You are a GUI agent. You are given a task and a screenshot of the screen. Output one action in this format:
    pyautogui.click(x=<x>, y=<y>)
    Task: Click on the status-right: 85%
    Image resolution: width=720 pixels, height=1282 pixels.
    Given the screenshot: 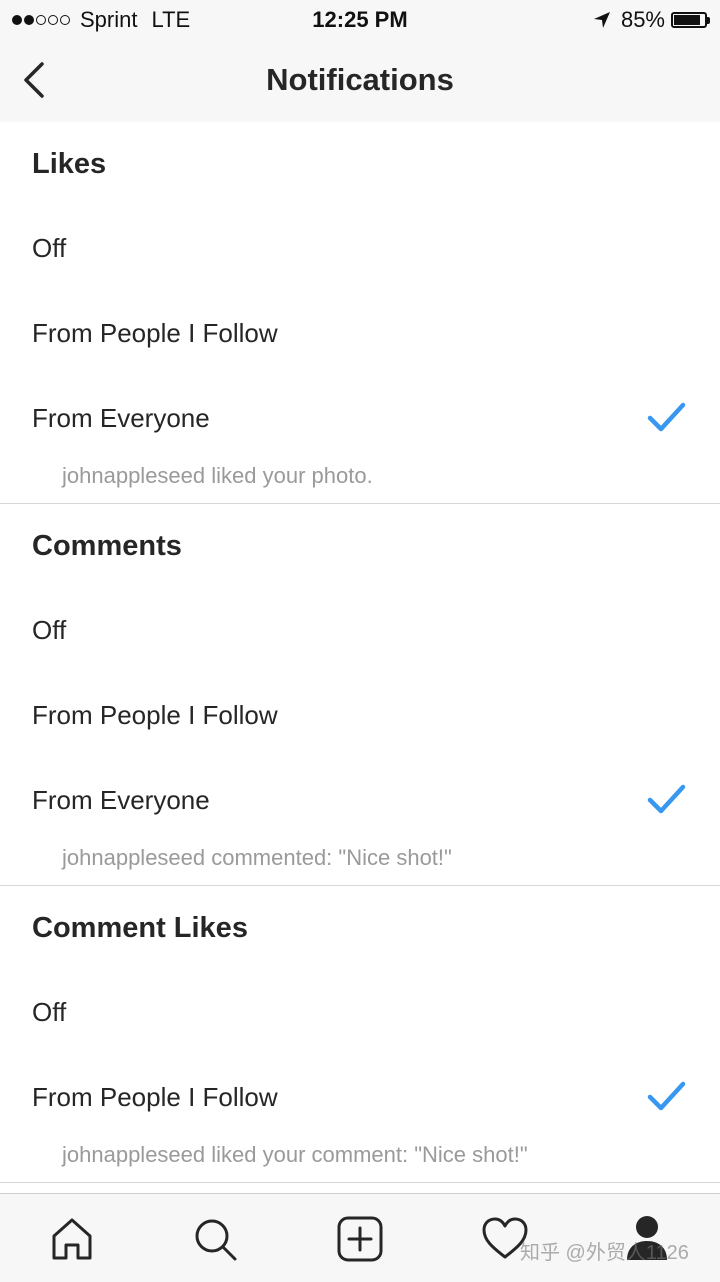 What is the action you would take?
    pyautogui.click(x=650, y=20)
    